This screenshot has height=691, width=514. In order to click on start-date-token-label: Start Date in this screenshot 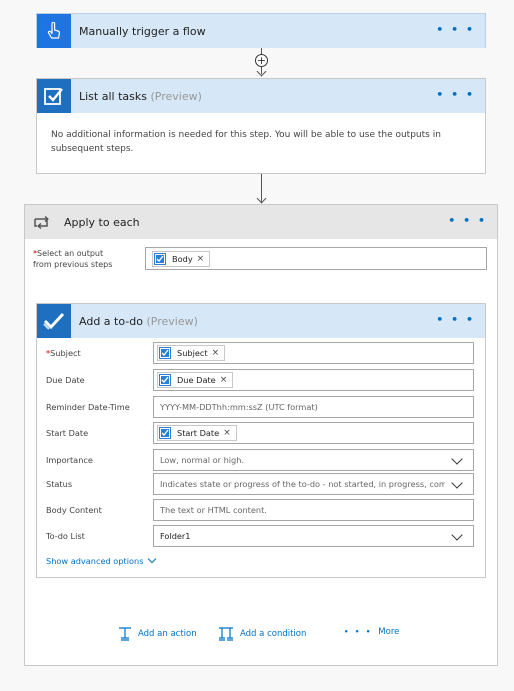, I will do `click(198, 433)`.